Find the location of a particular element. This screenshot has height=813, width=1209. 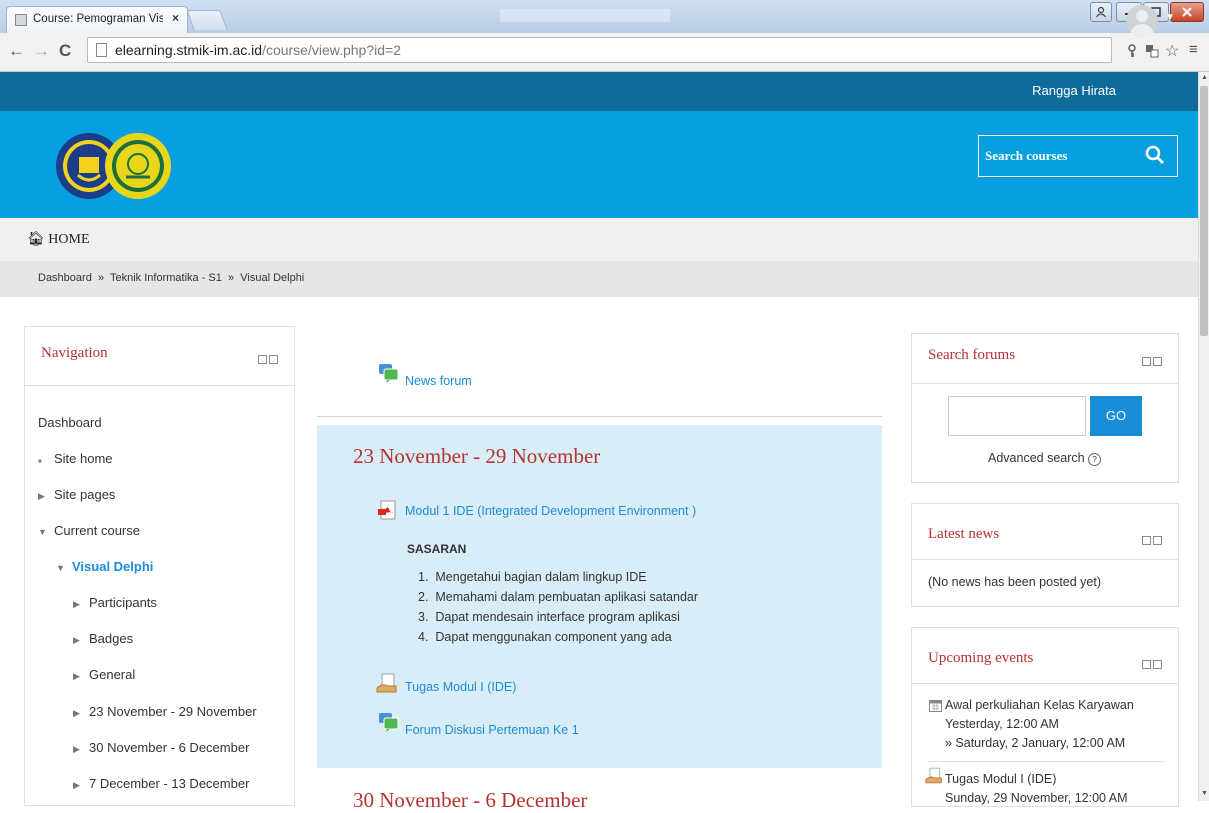

nav-item-section-3: ▶ 7 December - 13 December is located at coordinates (161, 783).